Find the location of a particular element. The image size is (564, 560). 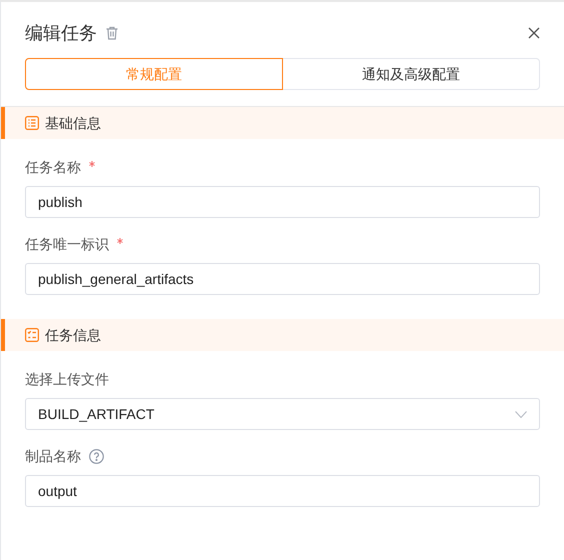

select-field: BUILD_ARTIFACT is located at coordinates (282, 414).